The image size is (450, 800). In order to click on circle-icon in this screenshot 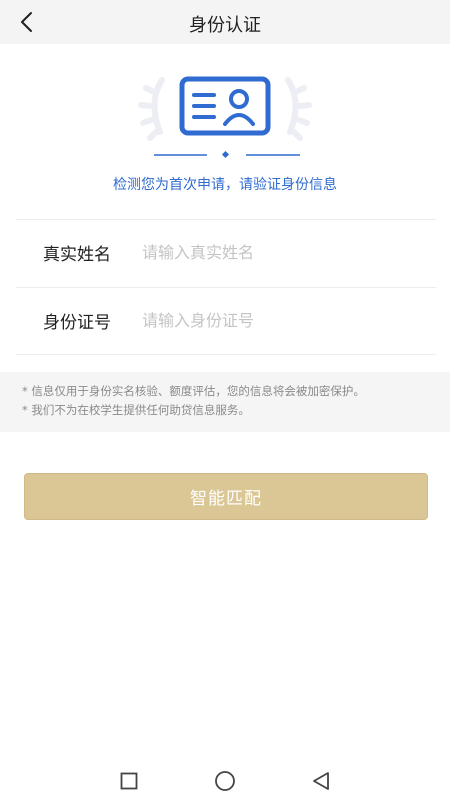, I will do `click(225, 781)`.